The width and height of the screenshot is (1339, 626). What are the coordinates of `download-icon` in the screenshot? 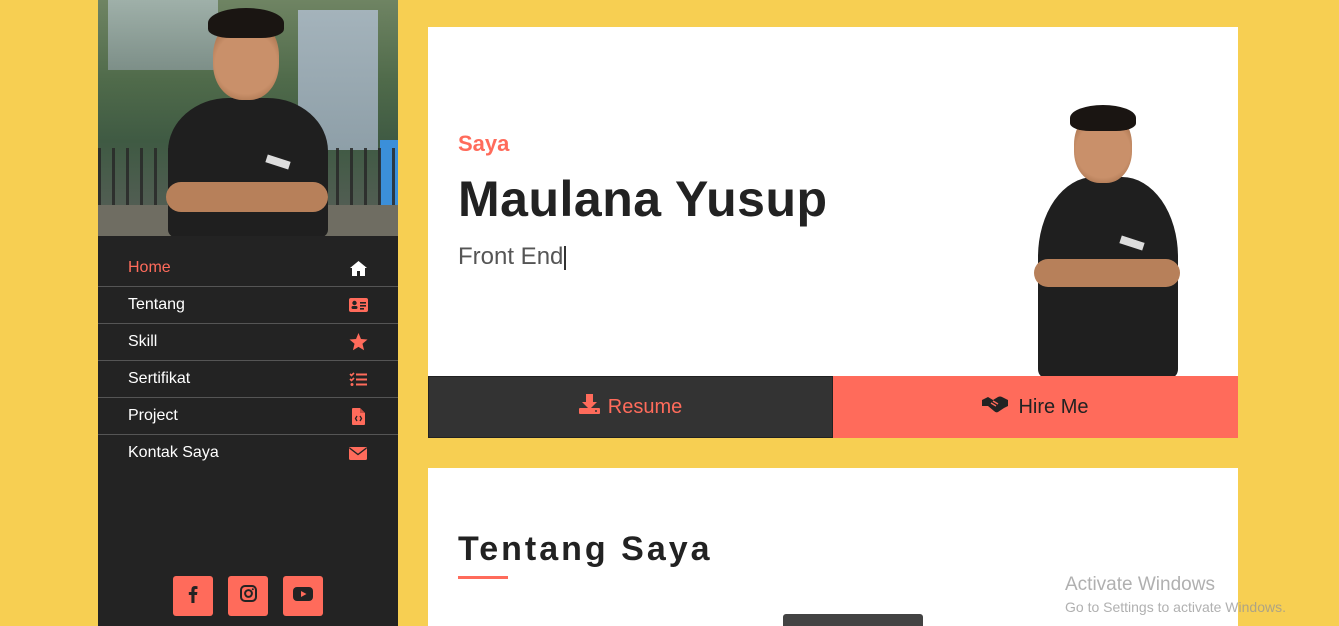 It's located at (589, 407).